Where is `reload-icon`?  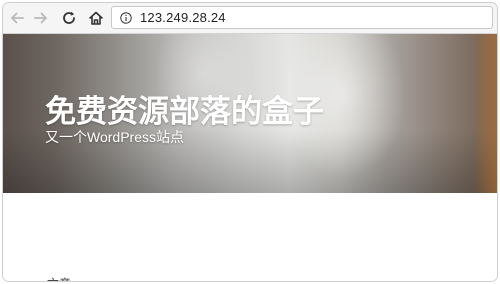
reload-icon is located at coordinates (69, 17).